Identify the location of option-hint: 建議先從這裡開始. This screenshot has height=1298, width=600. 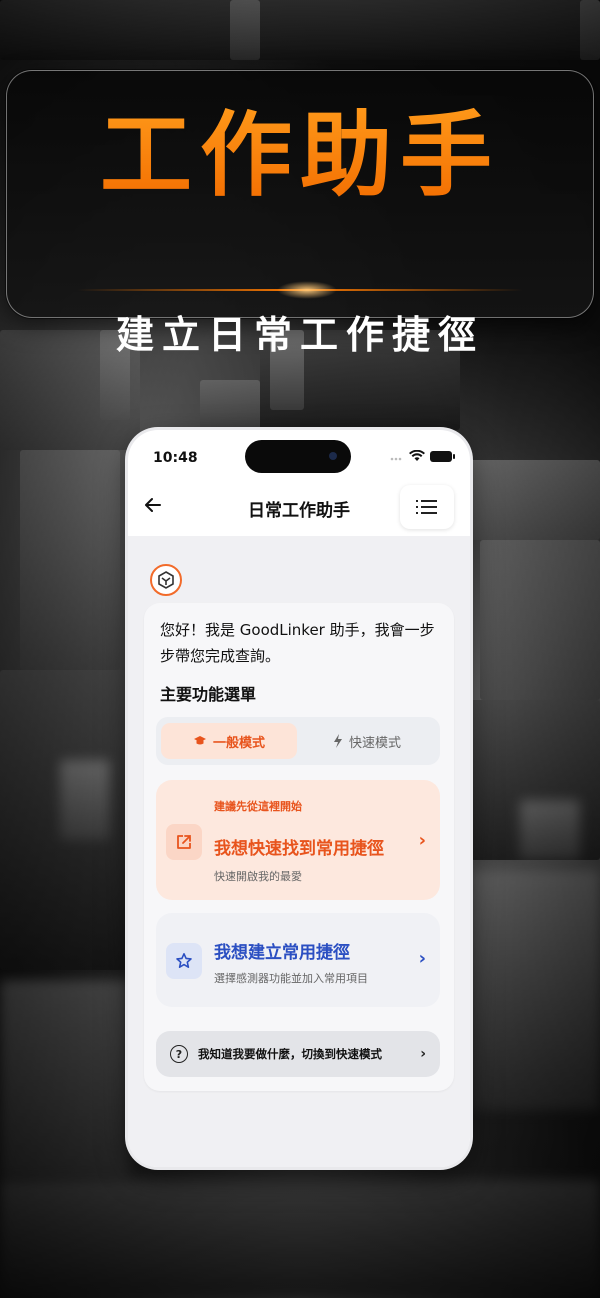
(258, 806).